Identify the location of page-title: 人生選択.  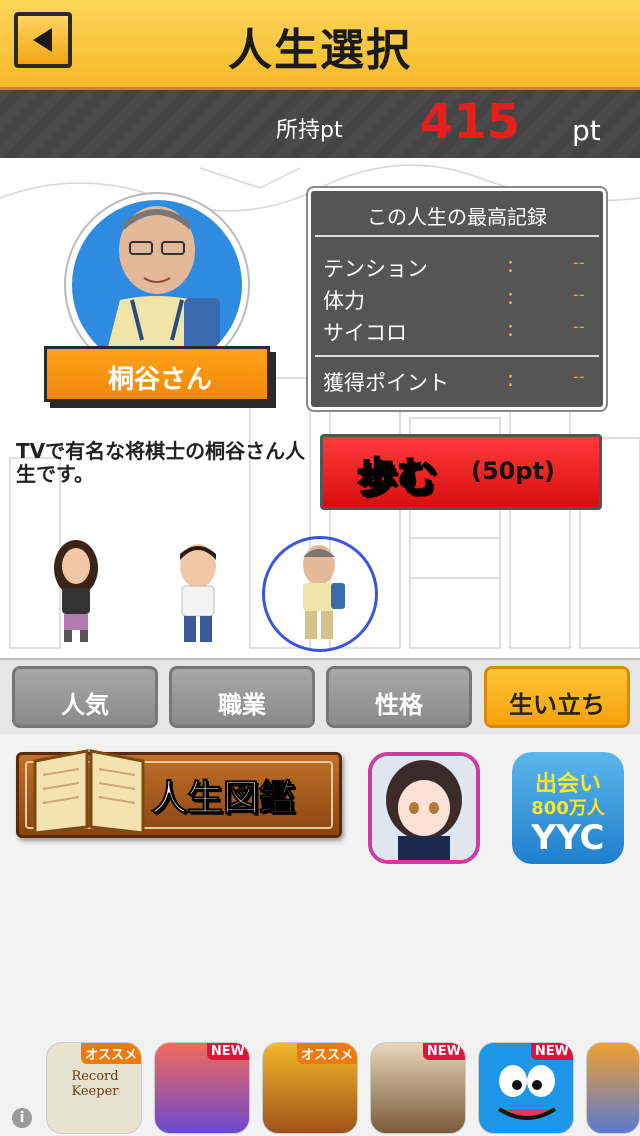
(320, 50).